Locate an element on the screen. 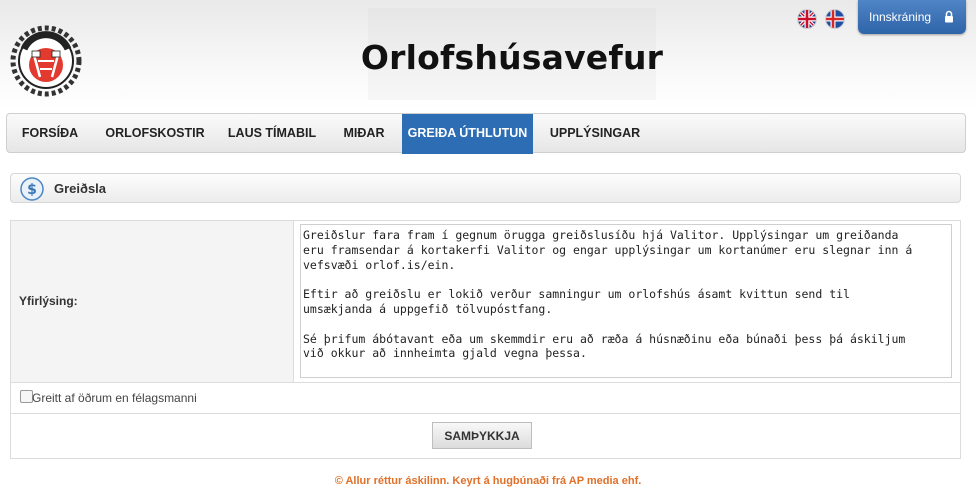  lock-icon is located at coordinates (949, 18).